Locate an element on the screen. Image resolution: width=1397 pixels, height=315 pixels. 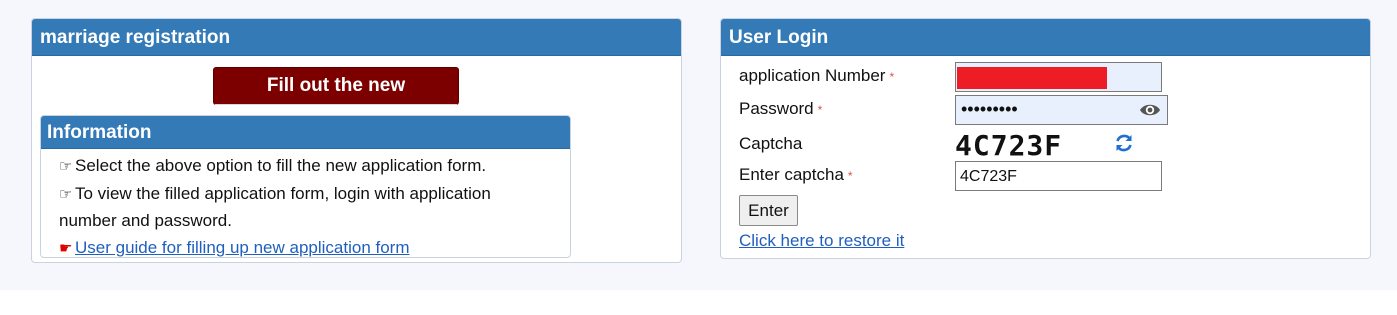
redacted-value is located at coordinates (1032, 78).